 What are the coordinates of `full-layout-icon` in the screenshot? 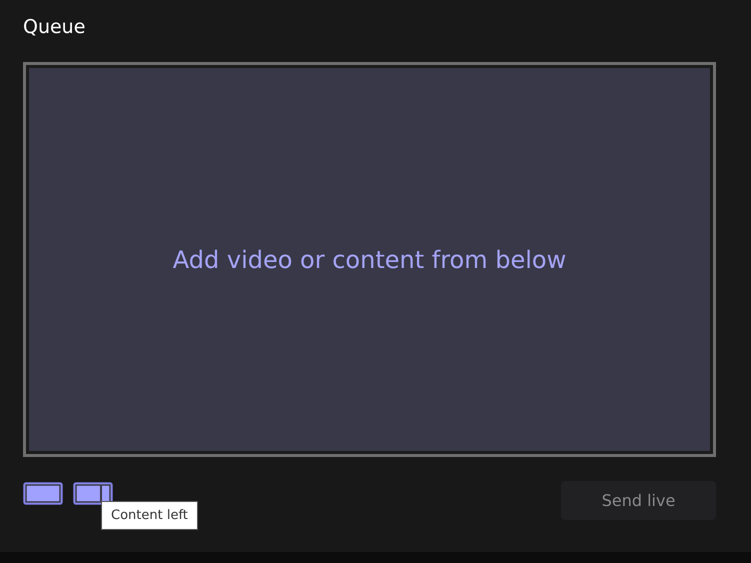 It's located at (43, 493).